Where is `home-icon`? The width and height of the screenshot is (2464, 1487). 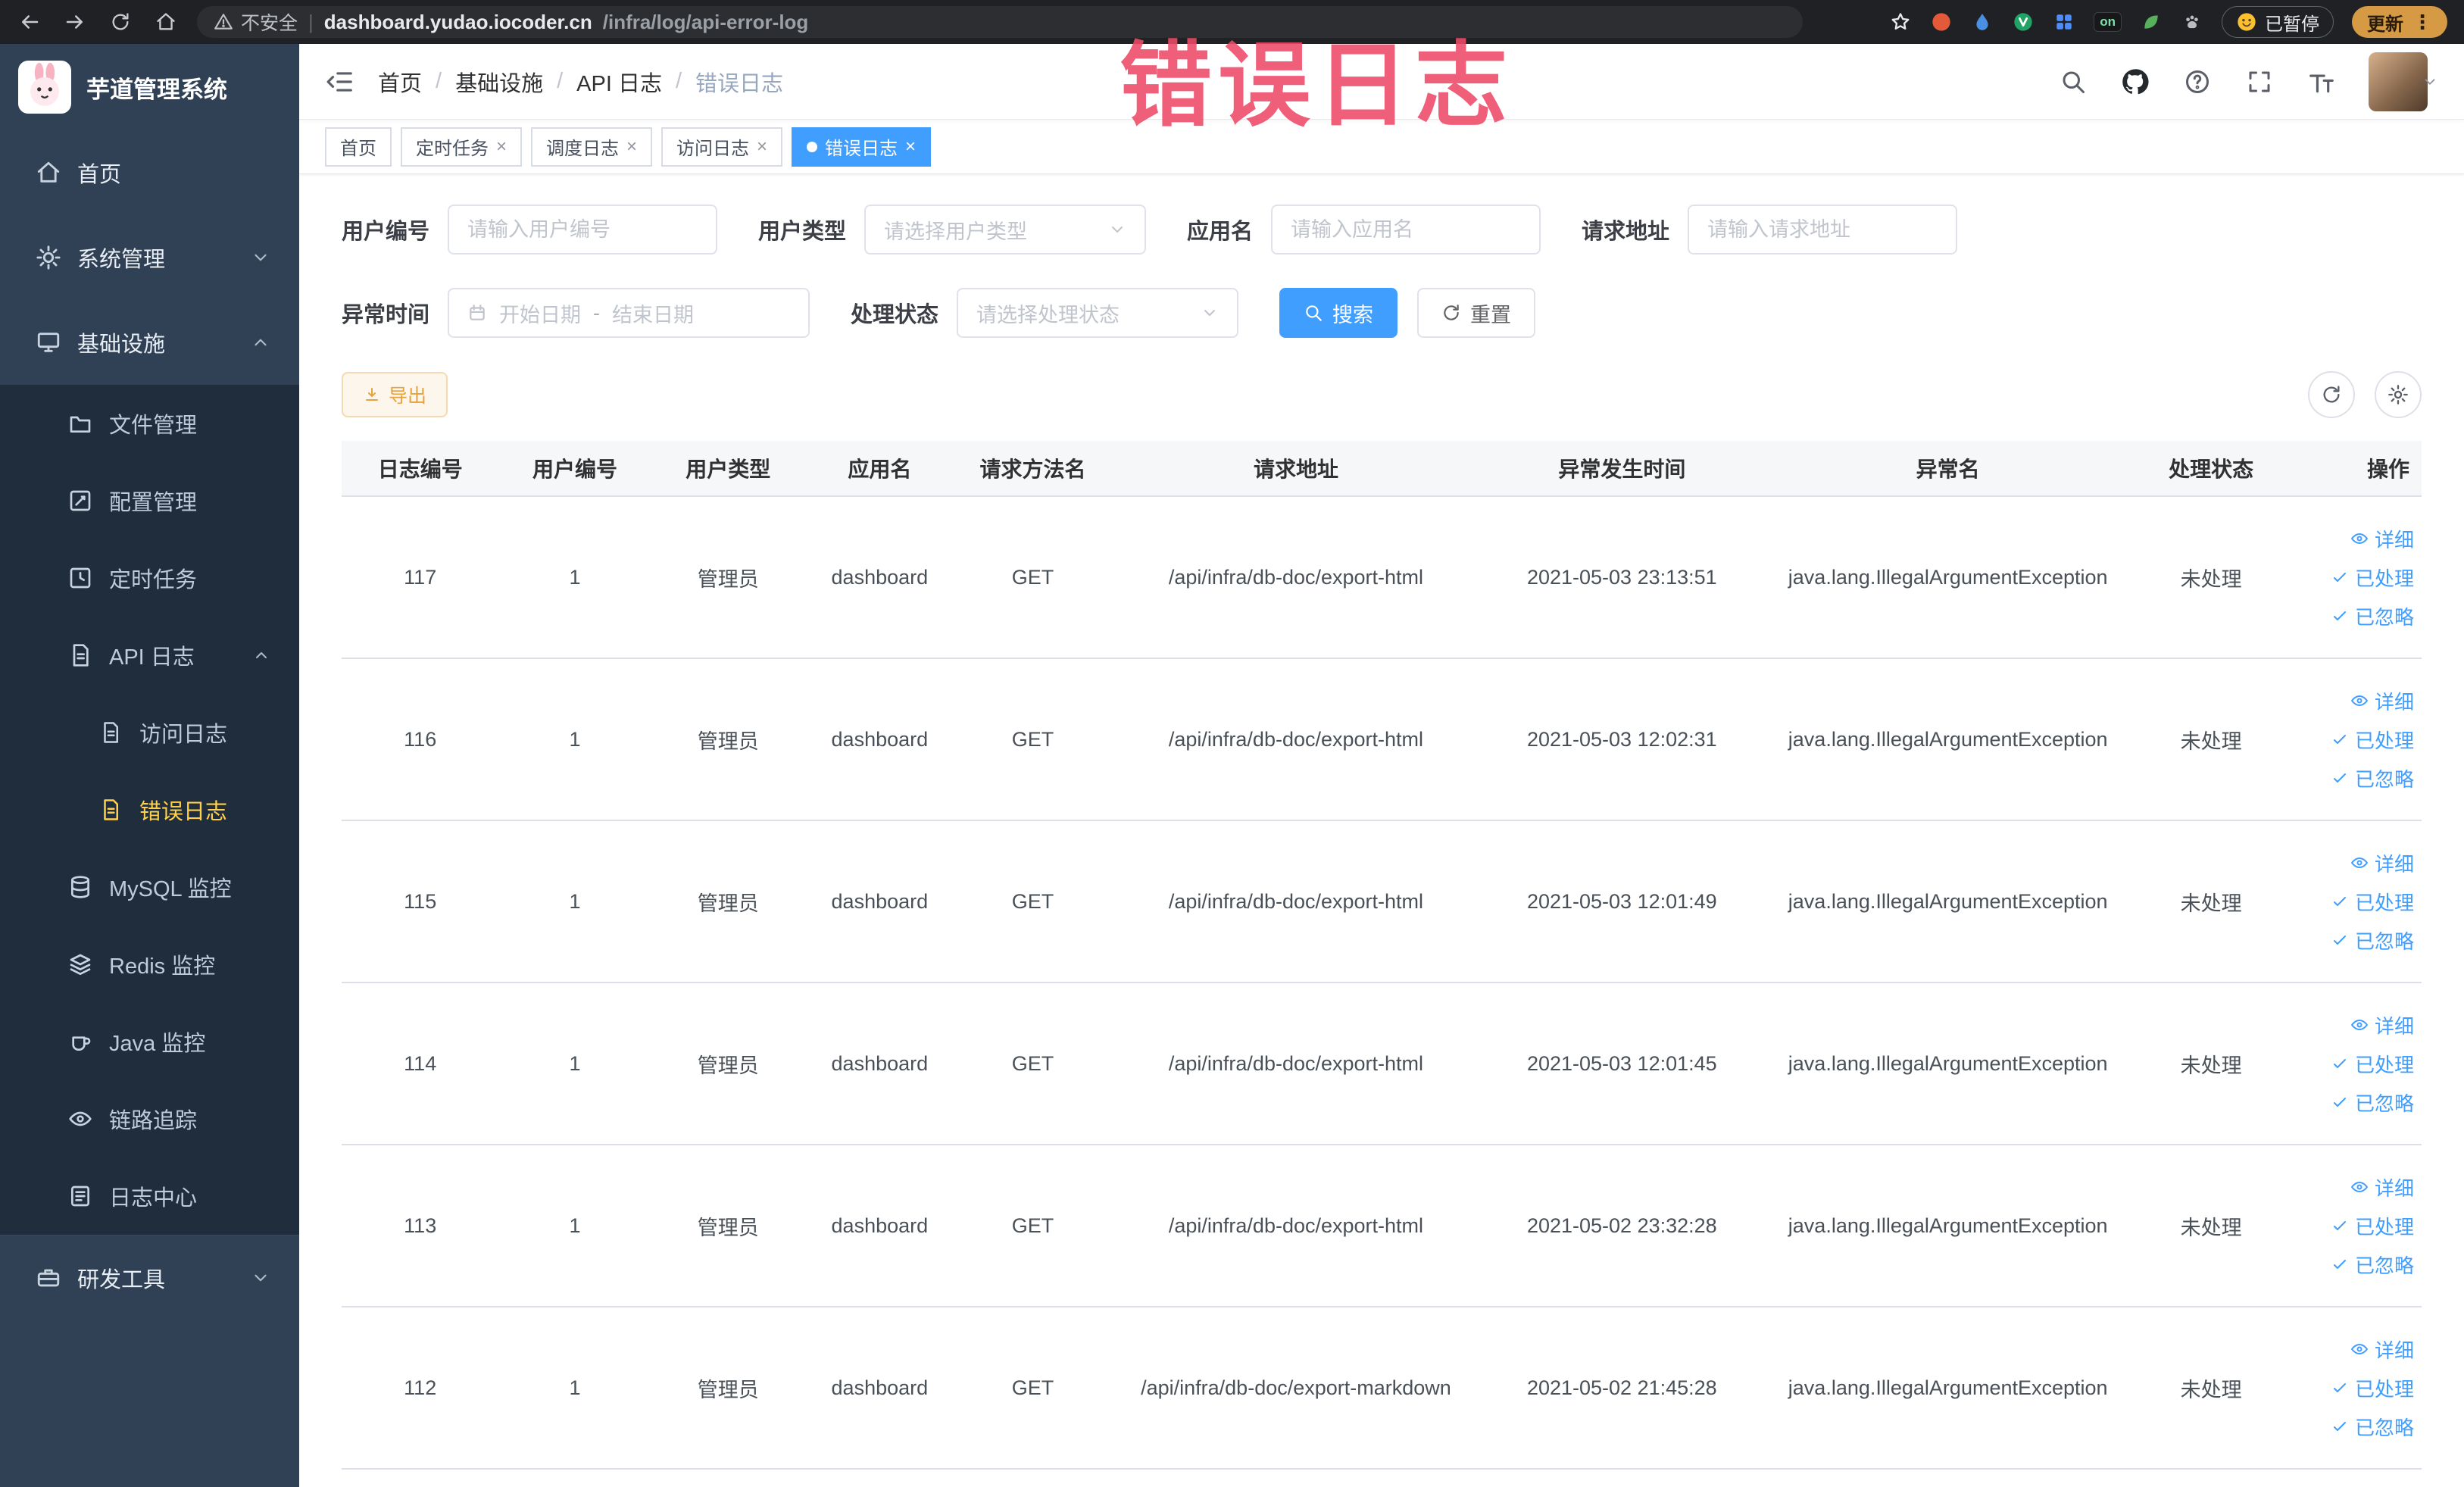
home-icon is located at coordinates (166, 22).